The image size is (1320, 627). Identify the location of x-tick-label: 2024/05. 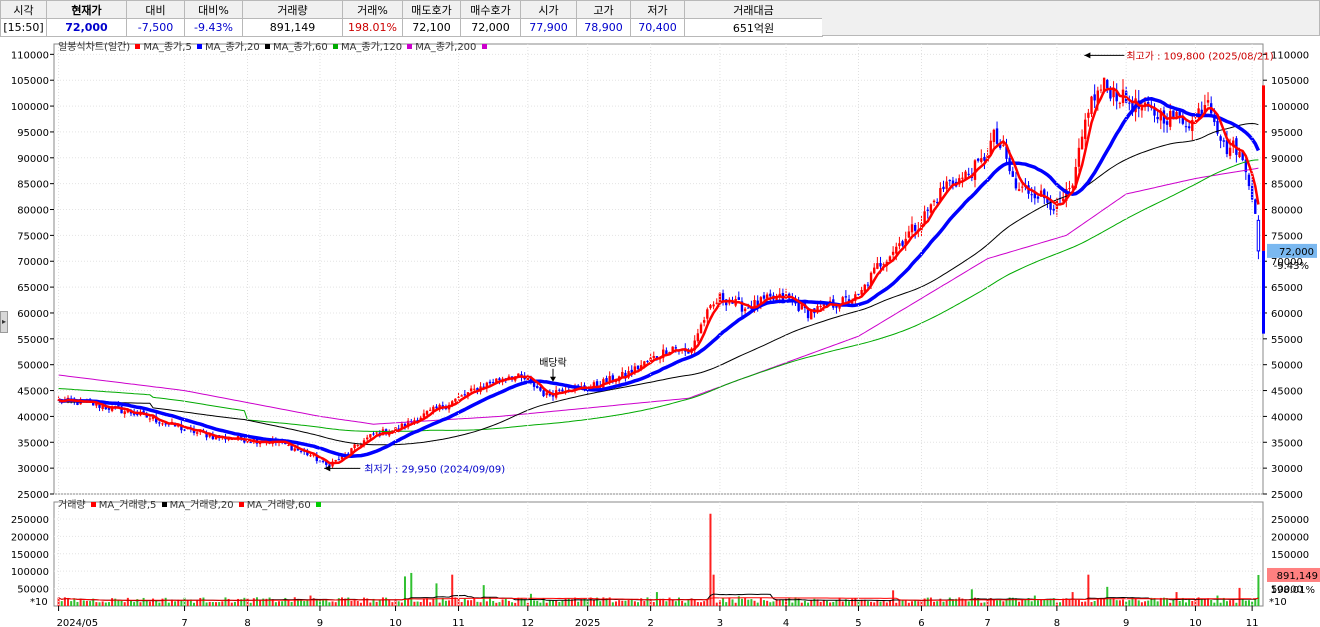
(78, 622).